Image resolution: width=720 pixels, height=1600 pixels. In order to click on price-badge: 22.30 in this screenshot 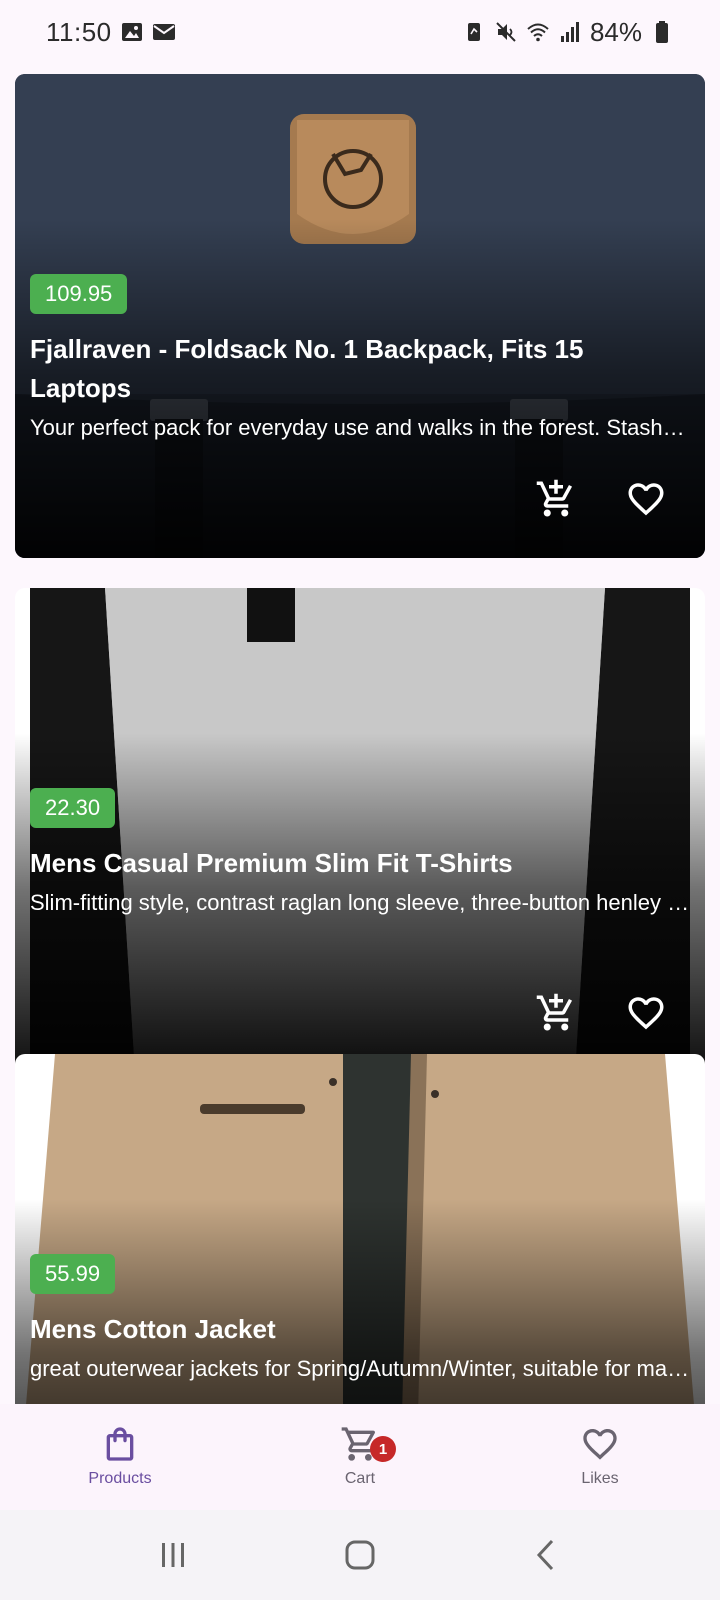, I will do `click(73, 808)`.